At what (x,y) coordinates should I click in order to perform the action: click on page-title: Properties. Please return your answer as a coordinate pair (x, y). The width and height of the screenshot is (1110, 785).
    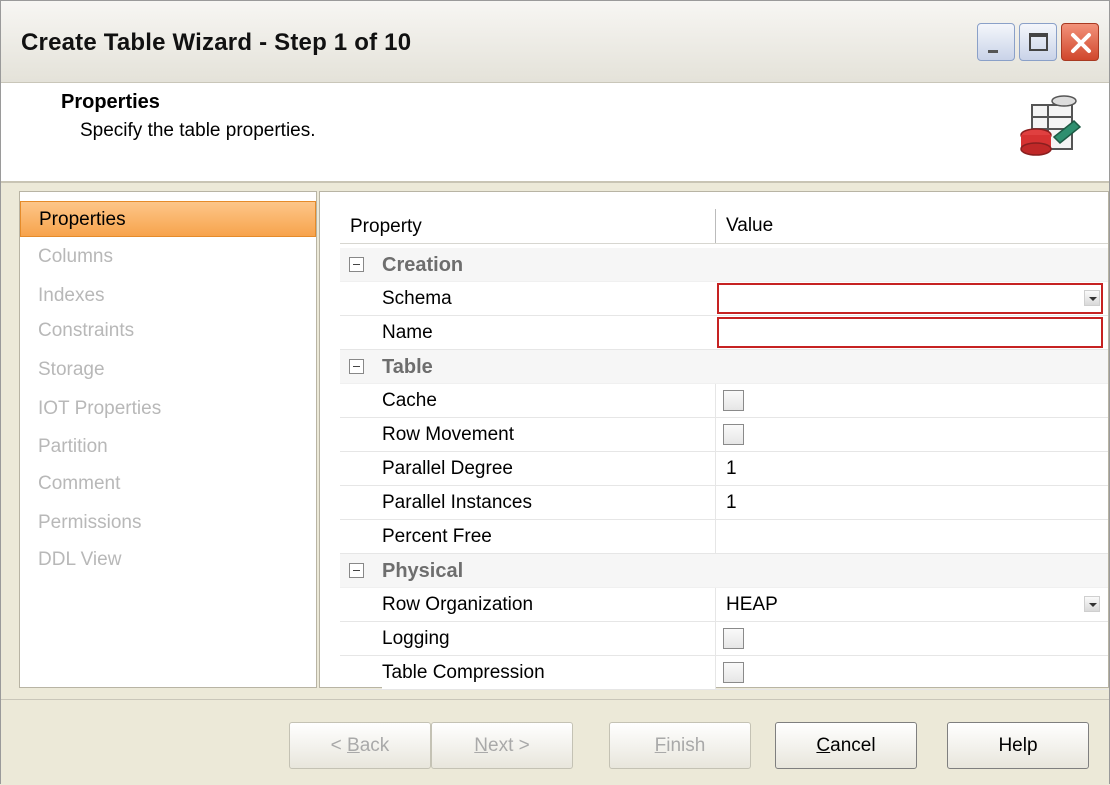
    Looking at the image, I should click on (110, 102).